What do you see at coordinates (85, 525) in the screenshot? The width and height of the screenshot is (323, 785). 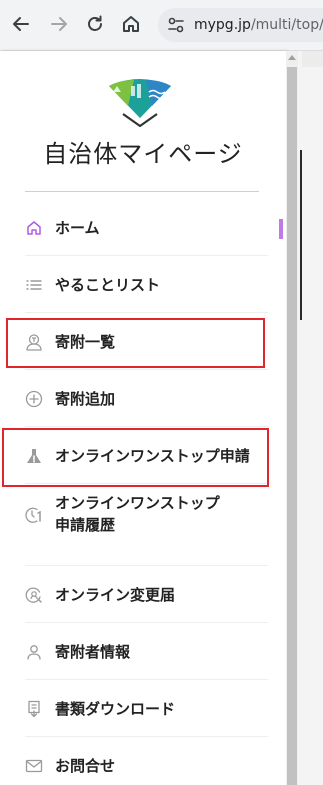 I see `nav-item-label-line2: 申請履歴` at bounding box center [85, 525].